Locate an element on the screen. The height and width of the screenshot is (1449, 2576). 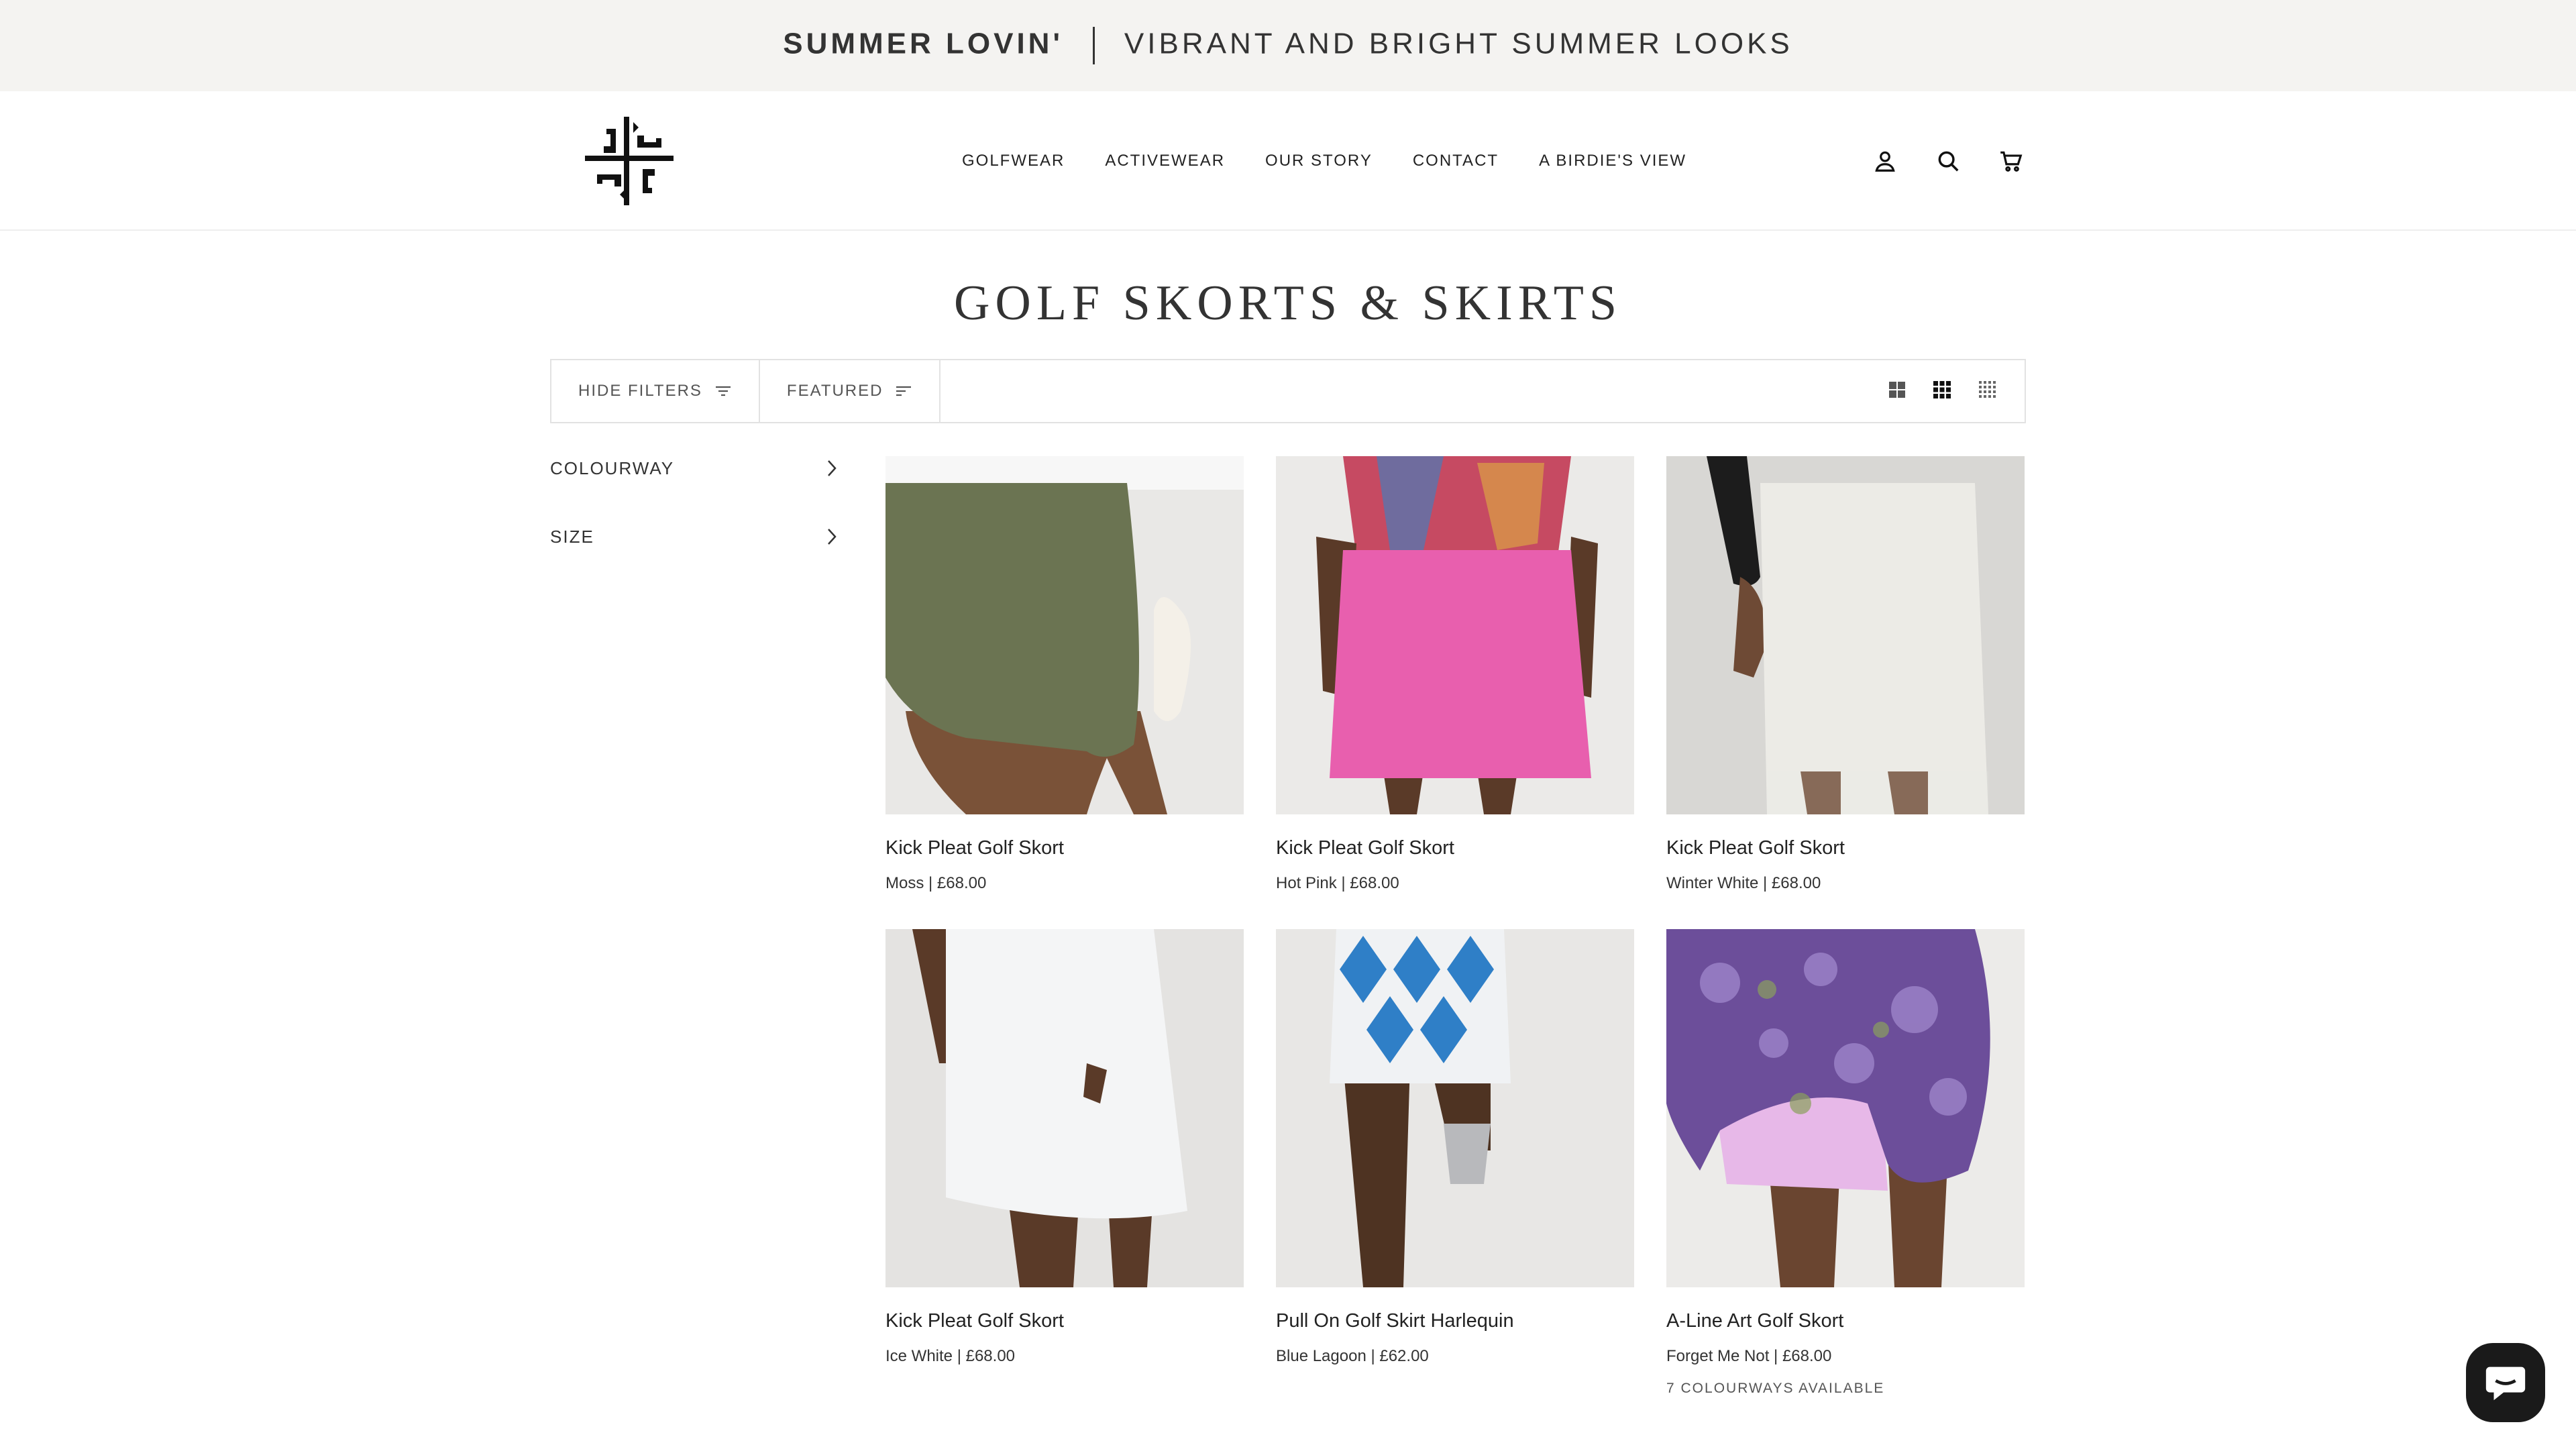
page-title: GOLF SKORTS & SKIRTS is located at coordinates (1288, 303).